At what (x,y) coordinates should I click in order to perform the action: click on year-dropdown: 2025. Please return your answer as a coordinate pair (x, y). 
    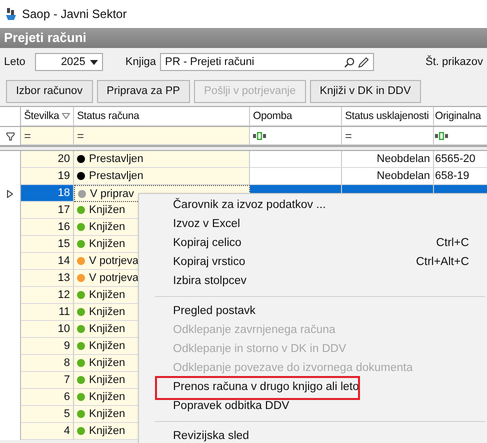
    Looking at the image, I should click on (69, 62).